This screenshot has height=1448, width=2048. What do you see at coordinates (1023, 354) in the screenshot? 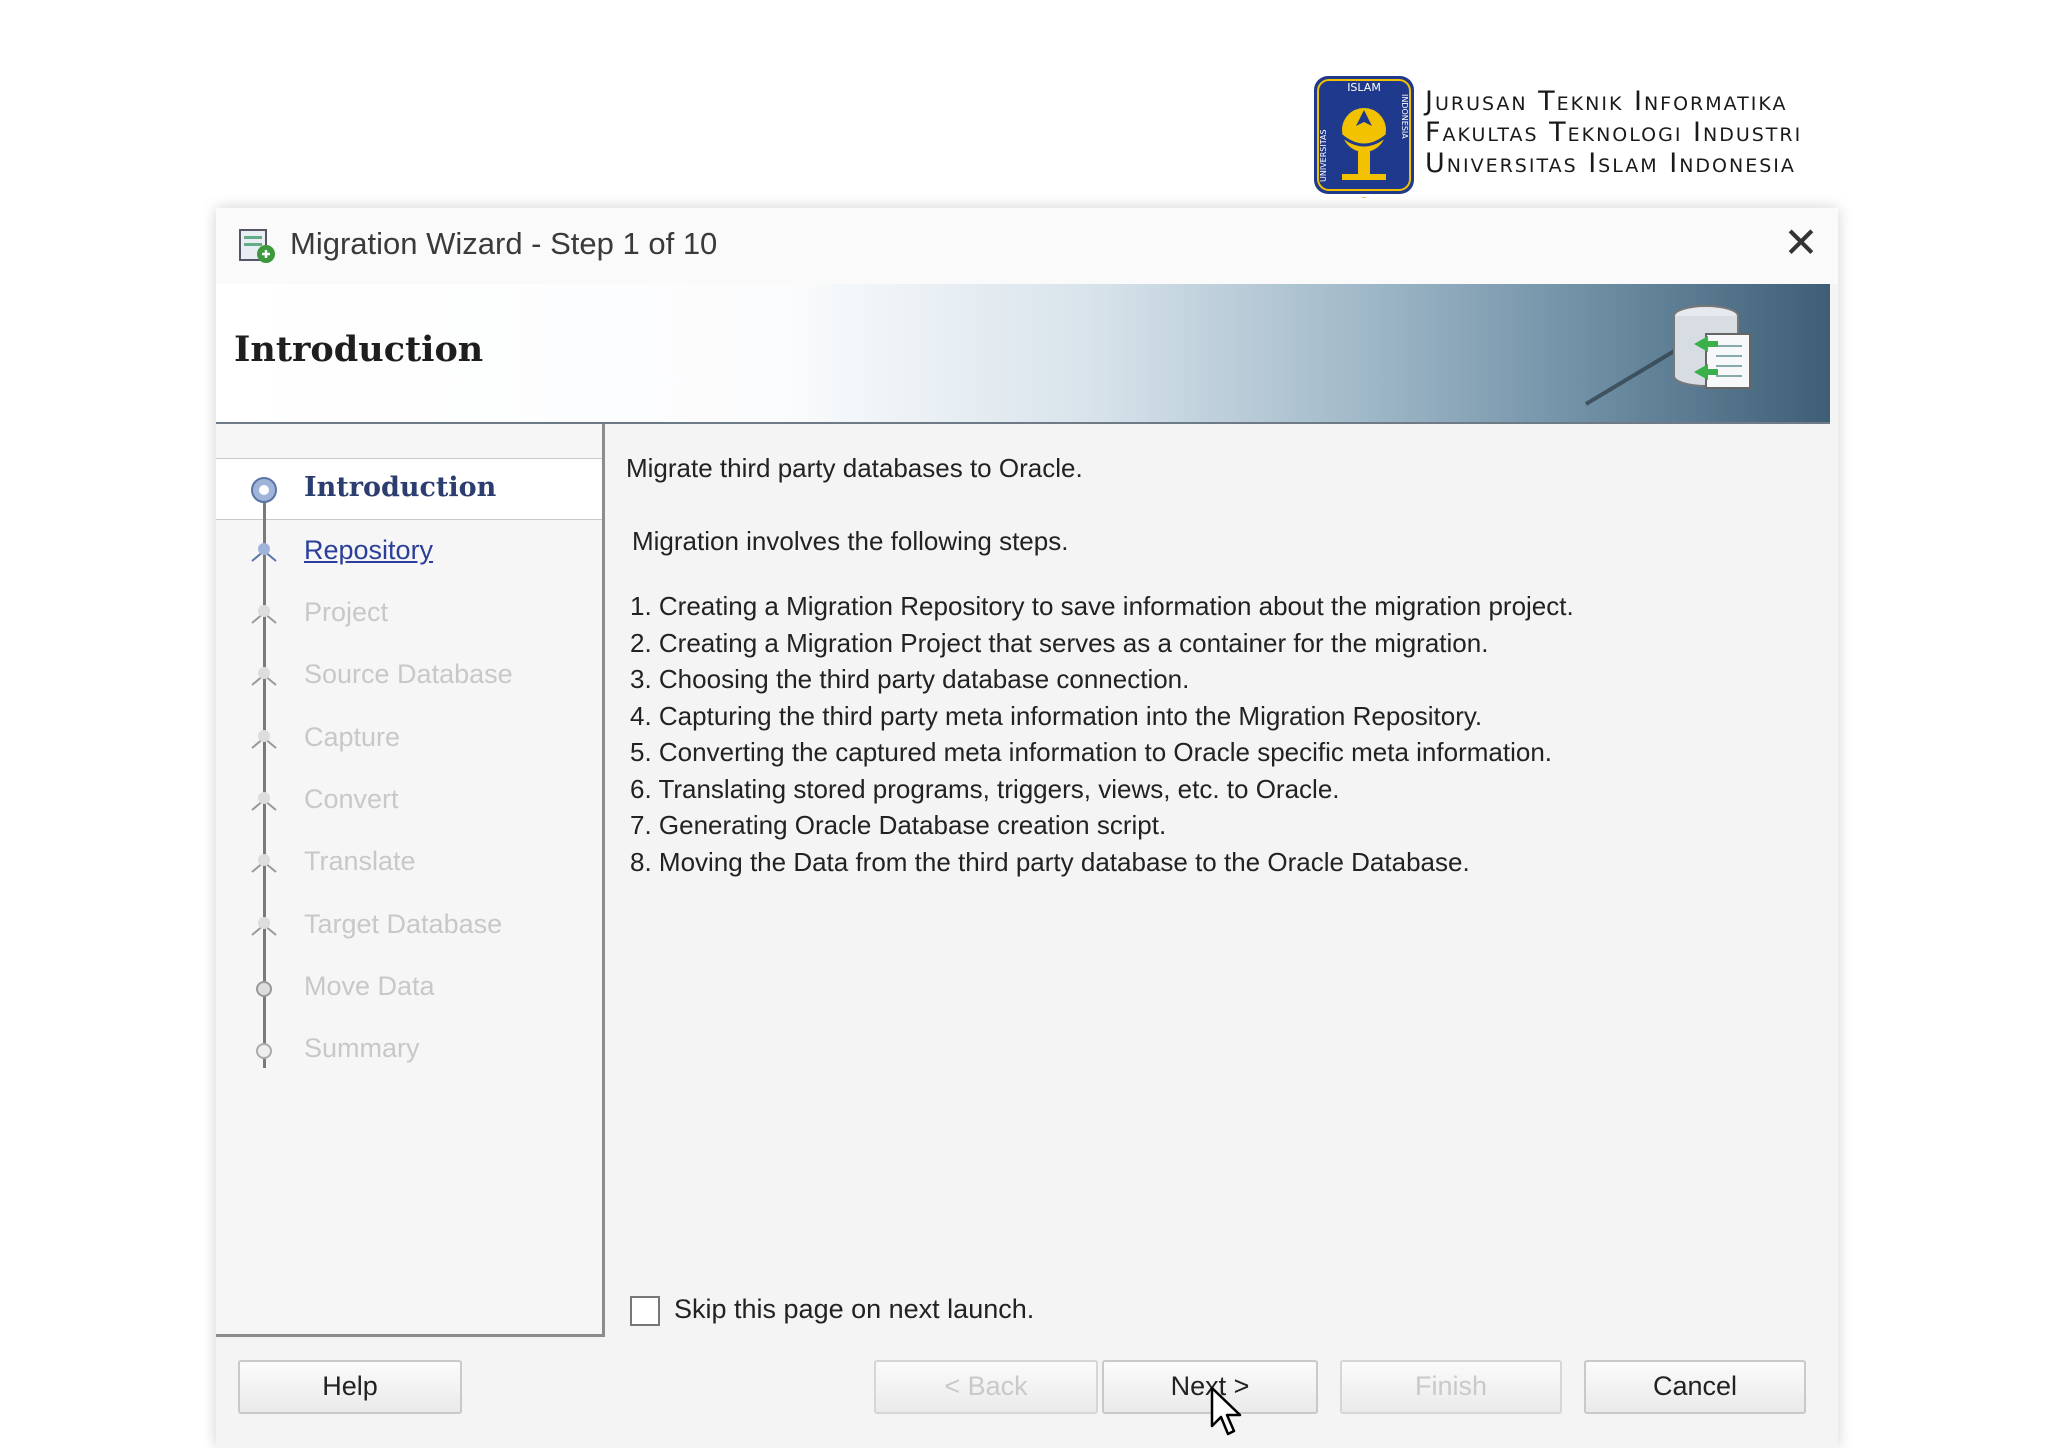
I see `wizard-banner: Introduction` at bounding box center [1023, 354].